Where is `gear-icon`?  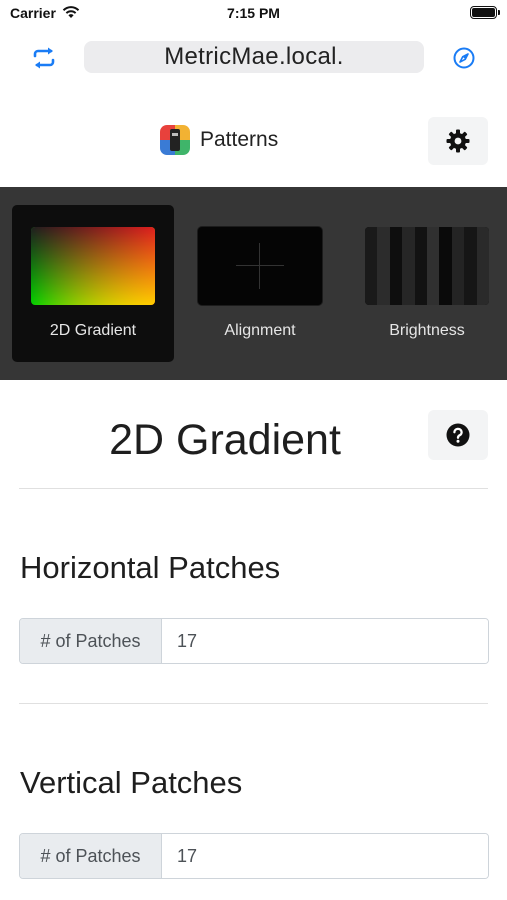 gear-icon is located at coordinates (458, 141).